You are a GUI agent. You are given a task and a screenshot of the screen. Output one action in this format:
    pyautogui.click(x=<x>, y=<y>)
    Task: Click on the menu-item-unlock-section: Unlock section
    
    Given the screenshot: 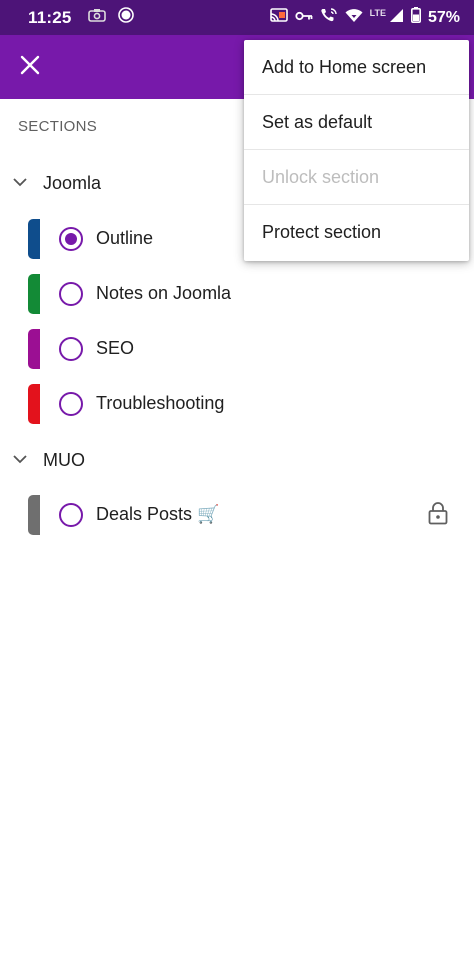 What is the action you would take?
    pyautogui.click(x=356, y=177)
    